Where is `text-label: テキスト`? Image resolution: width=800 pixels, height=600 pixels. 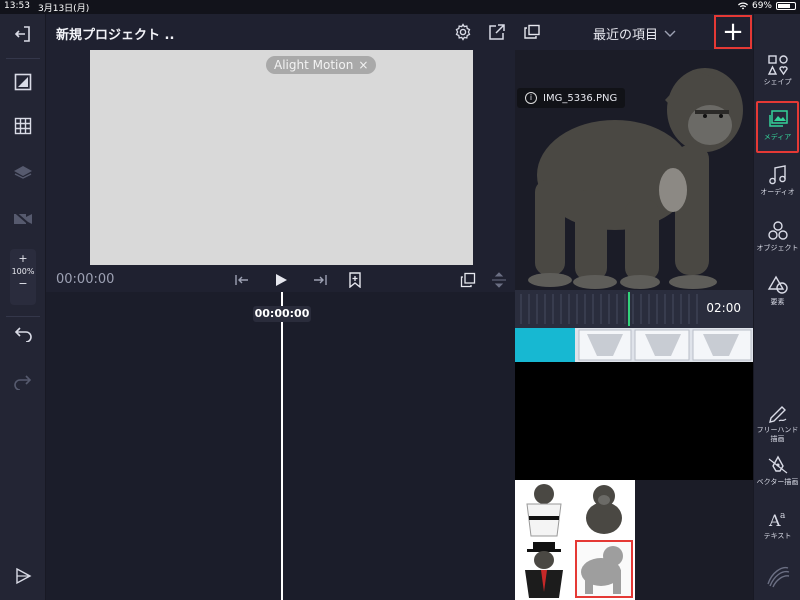
text-label: テキスト is located at coordinates (777, 536).